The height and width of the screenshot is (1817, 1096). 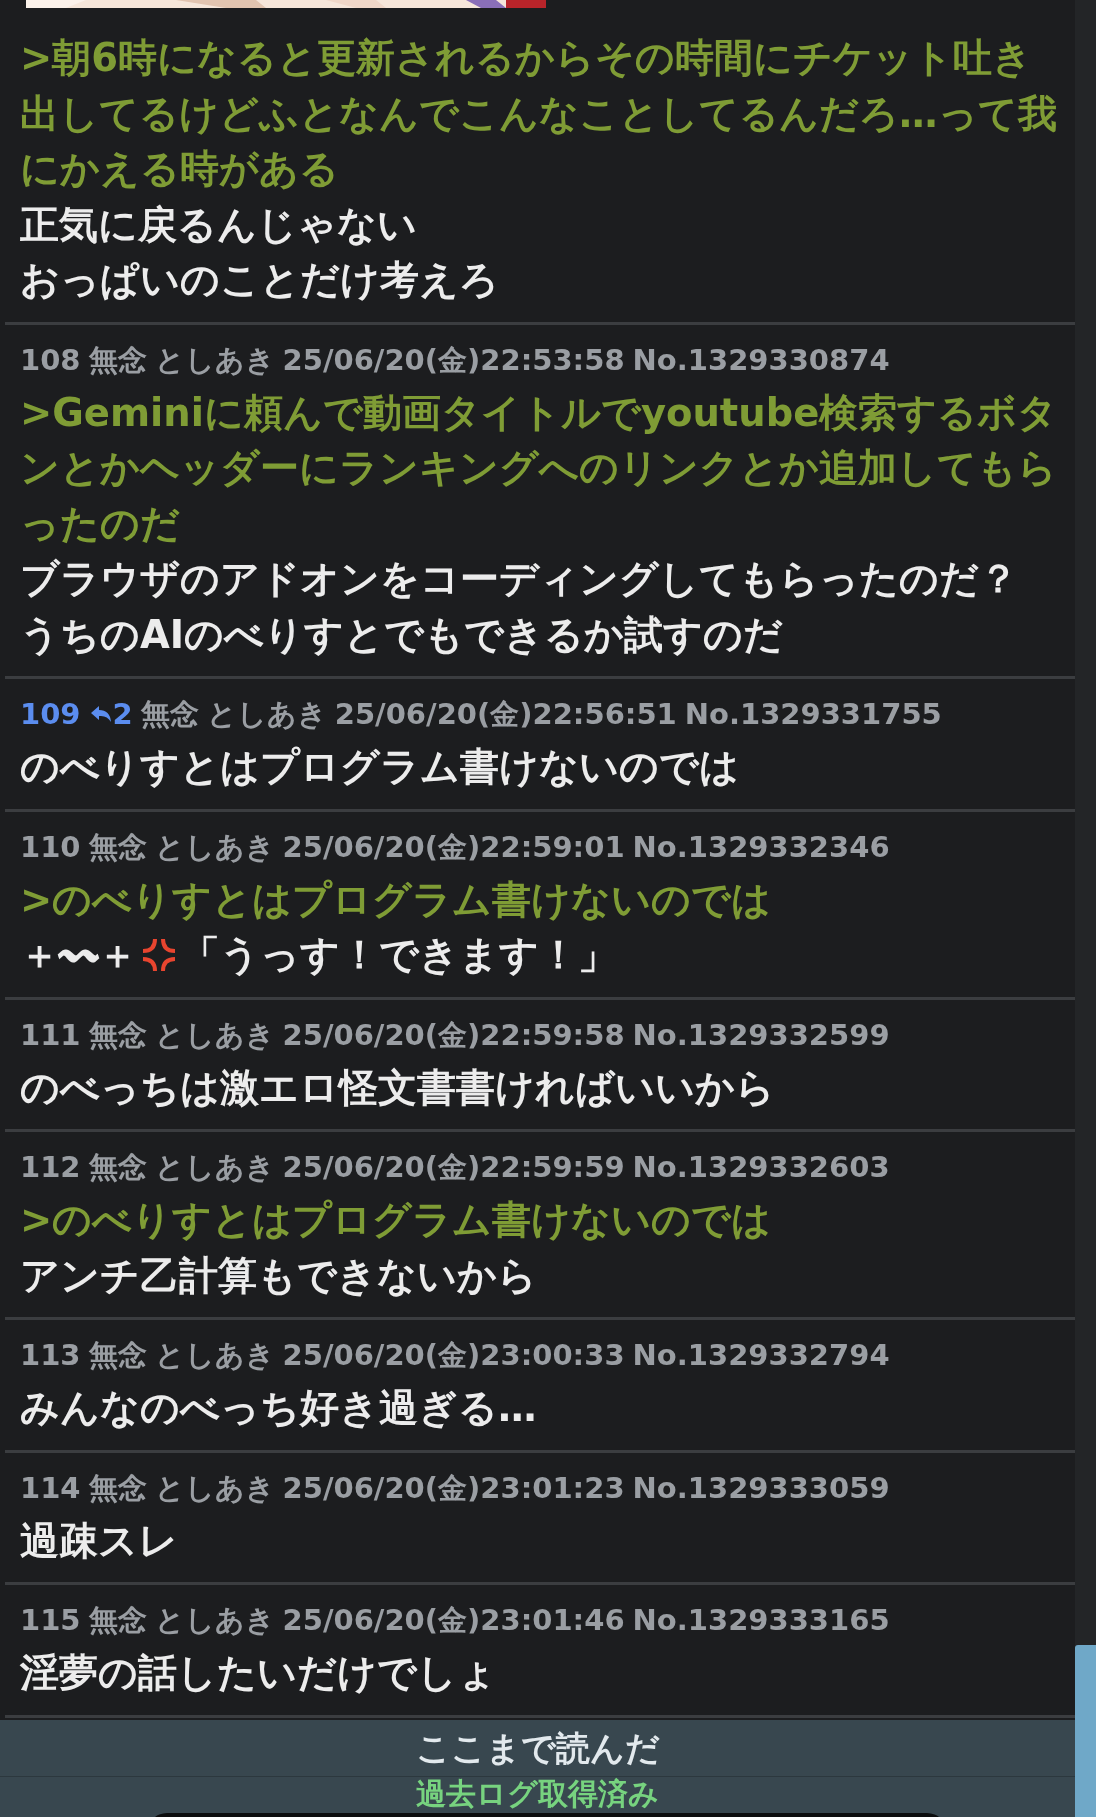 What do you see at coordinates (761, 1167) in the screenshot?
I see `post-id: No.1329332603` at bounding box center [761, 1167].